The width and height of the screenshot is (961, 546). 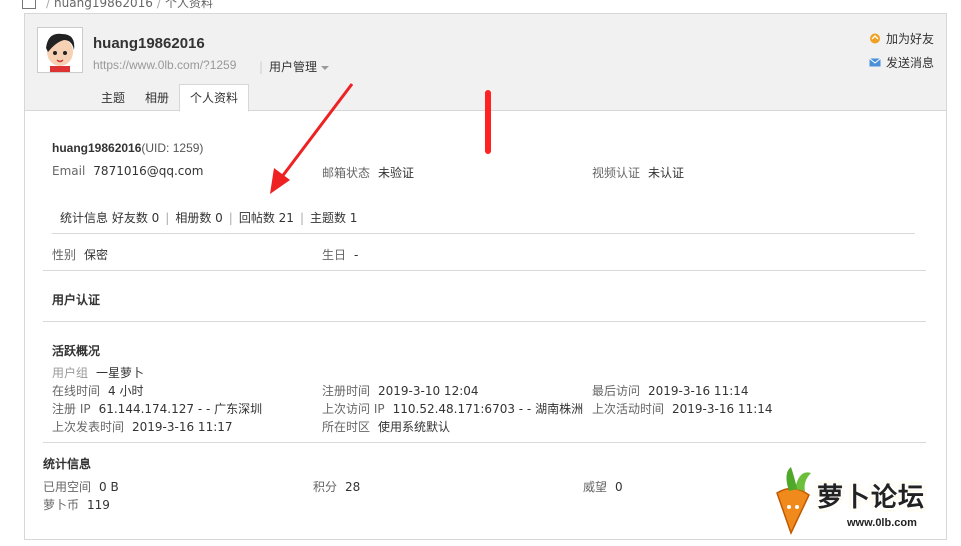 What do you see at coordinates (871, 498) in the screenshot?
I see `watermark-text: 萝卜论坛` at bounding box center [871, 498].